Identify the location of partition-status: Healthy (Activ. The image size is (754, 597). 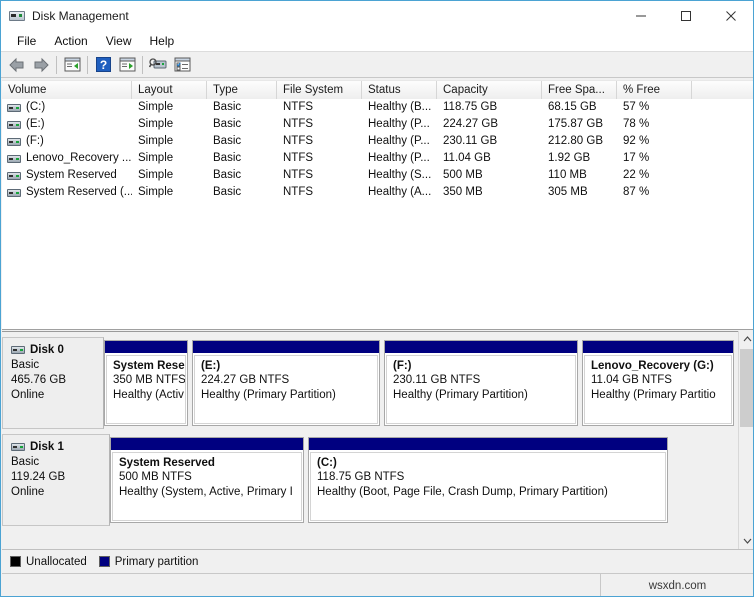
(148, 395).